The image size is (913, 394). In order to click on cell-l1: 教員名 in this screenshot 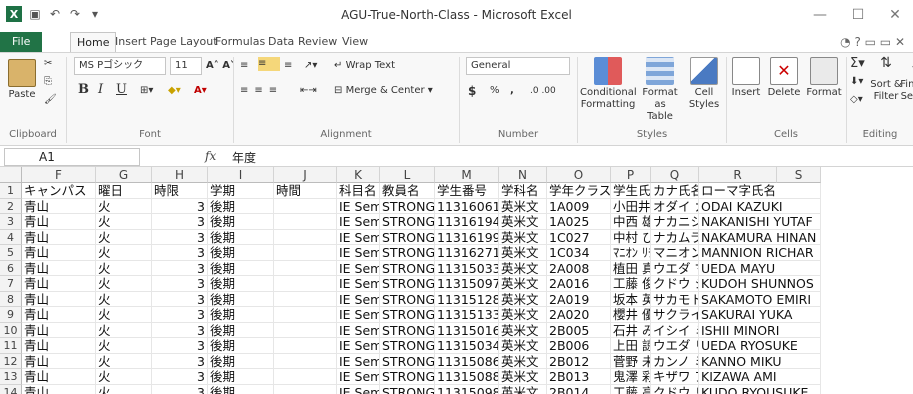, I will do `click(407, 191)`.